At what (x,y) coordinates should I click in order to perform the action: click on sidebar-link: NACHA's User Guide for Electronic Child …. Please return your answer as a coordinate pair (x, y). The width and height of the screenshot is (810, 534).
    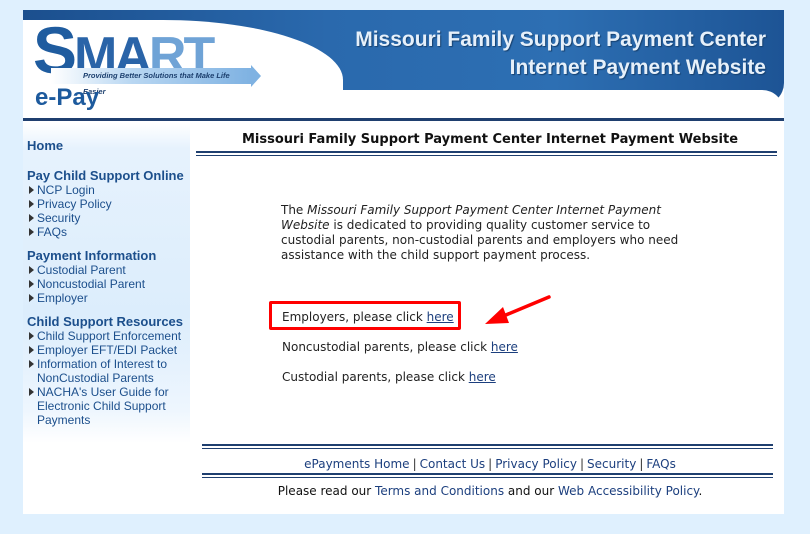
    Looking at the image, I should click on (103, 406).